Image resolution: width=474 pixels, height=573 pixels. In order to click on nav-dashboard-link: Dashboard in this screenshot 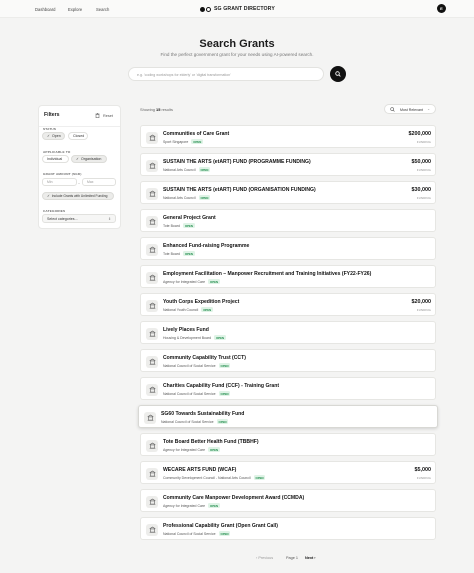, I will do `click(45, 9)`.